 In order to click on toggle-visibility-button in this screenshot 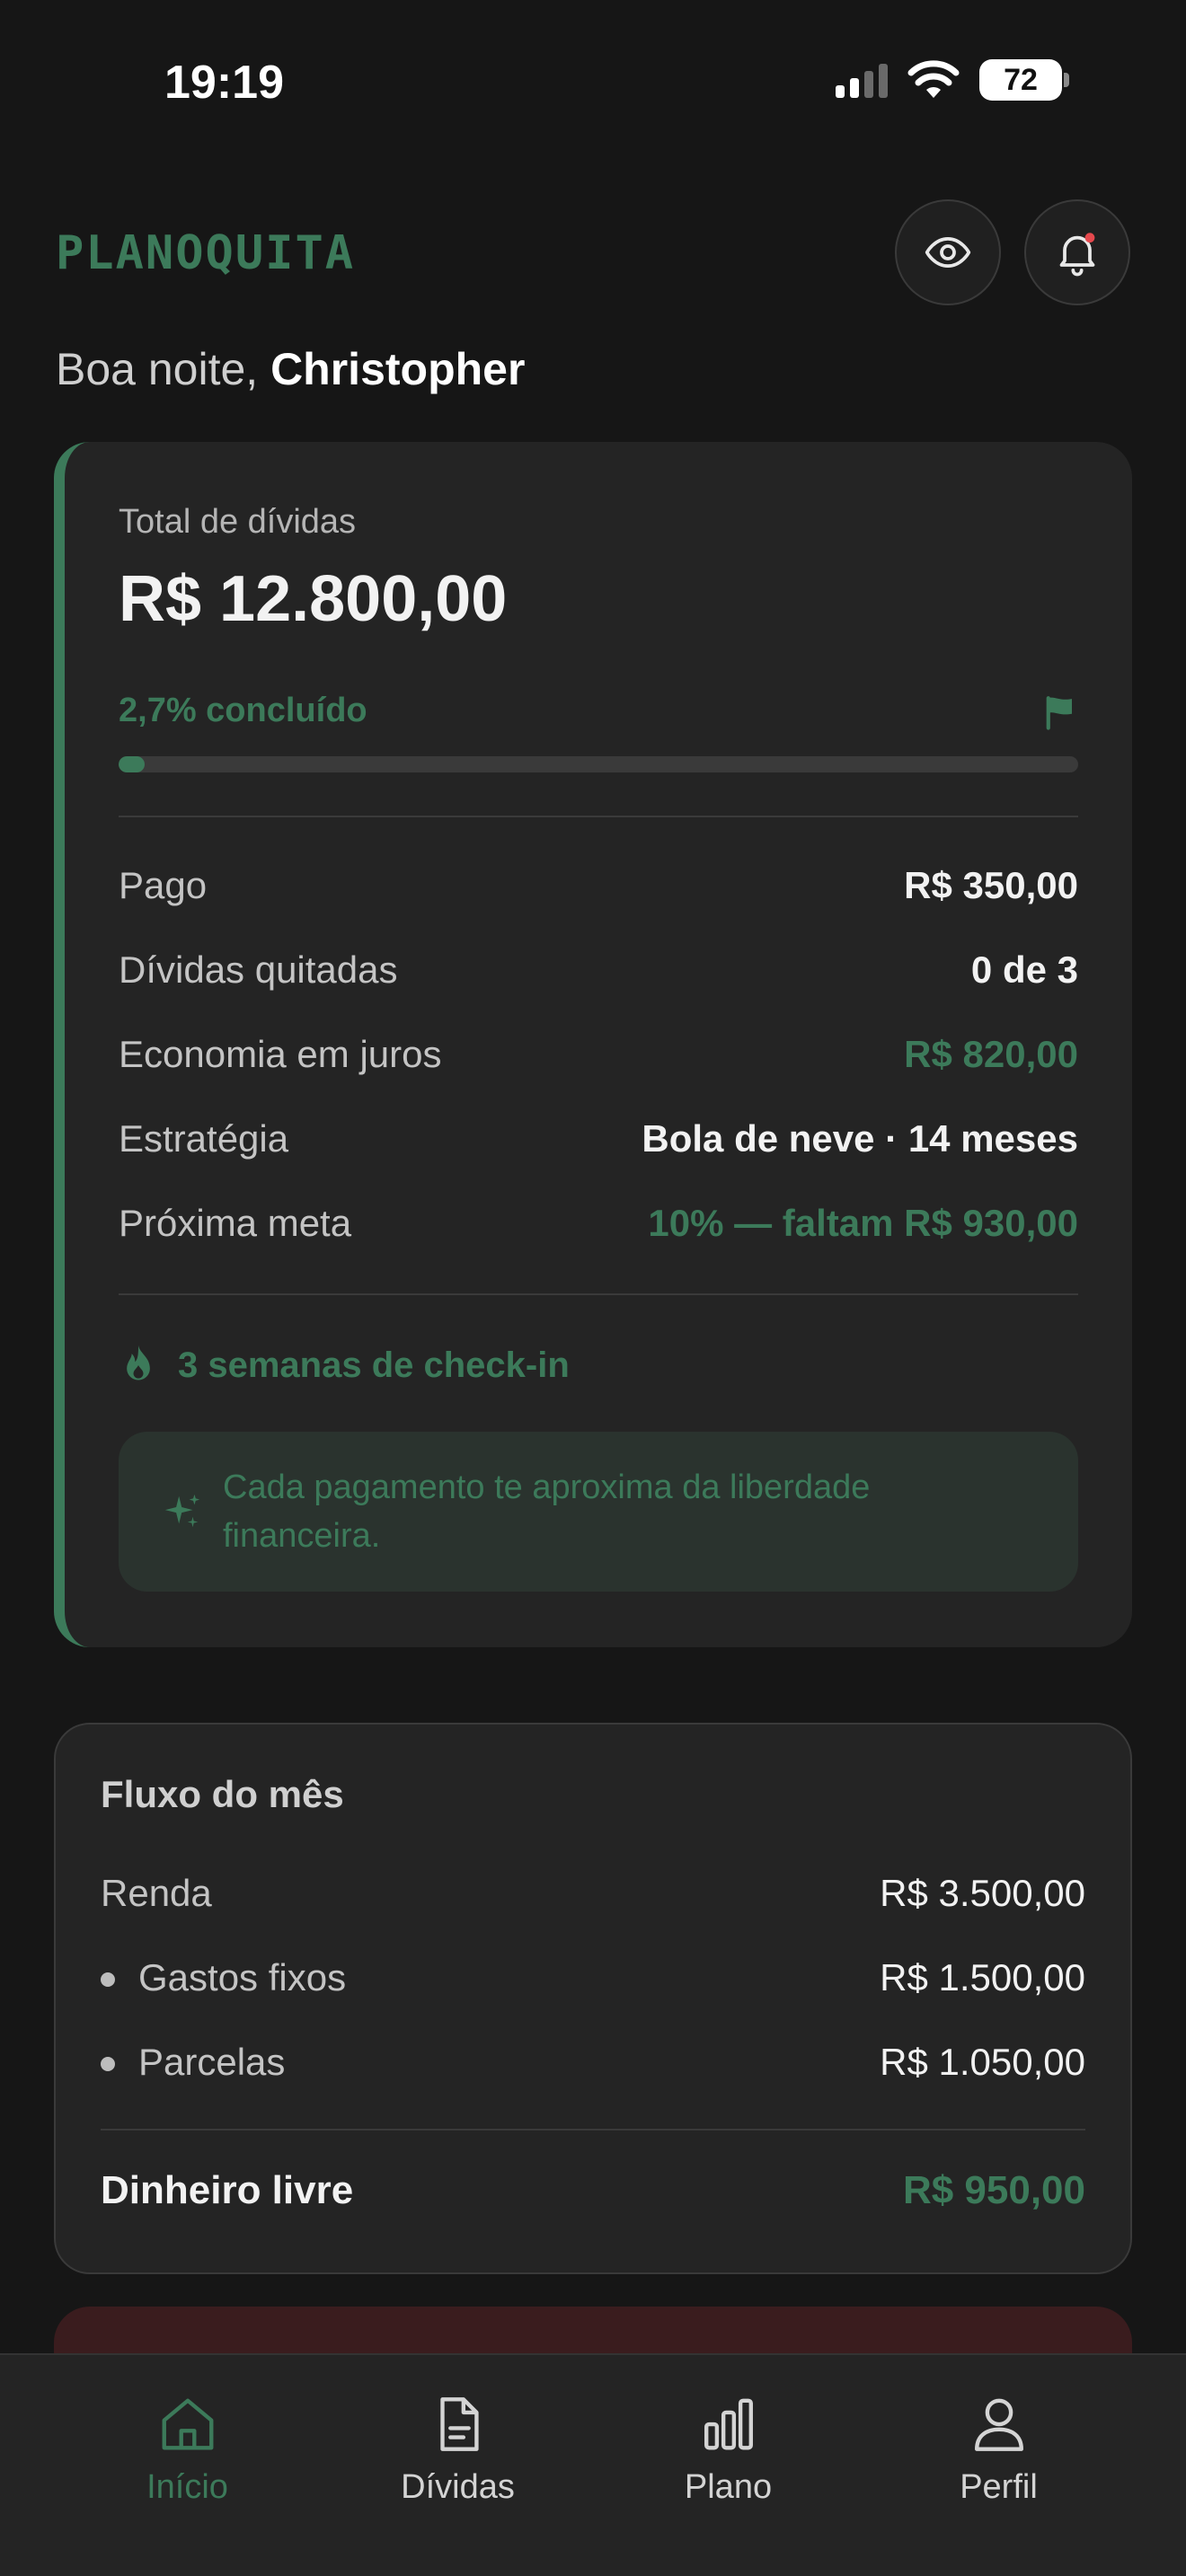, I will do `click(948, 252)`.